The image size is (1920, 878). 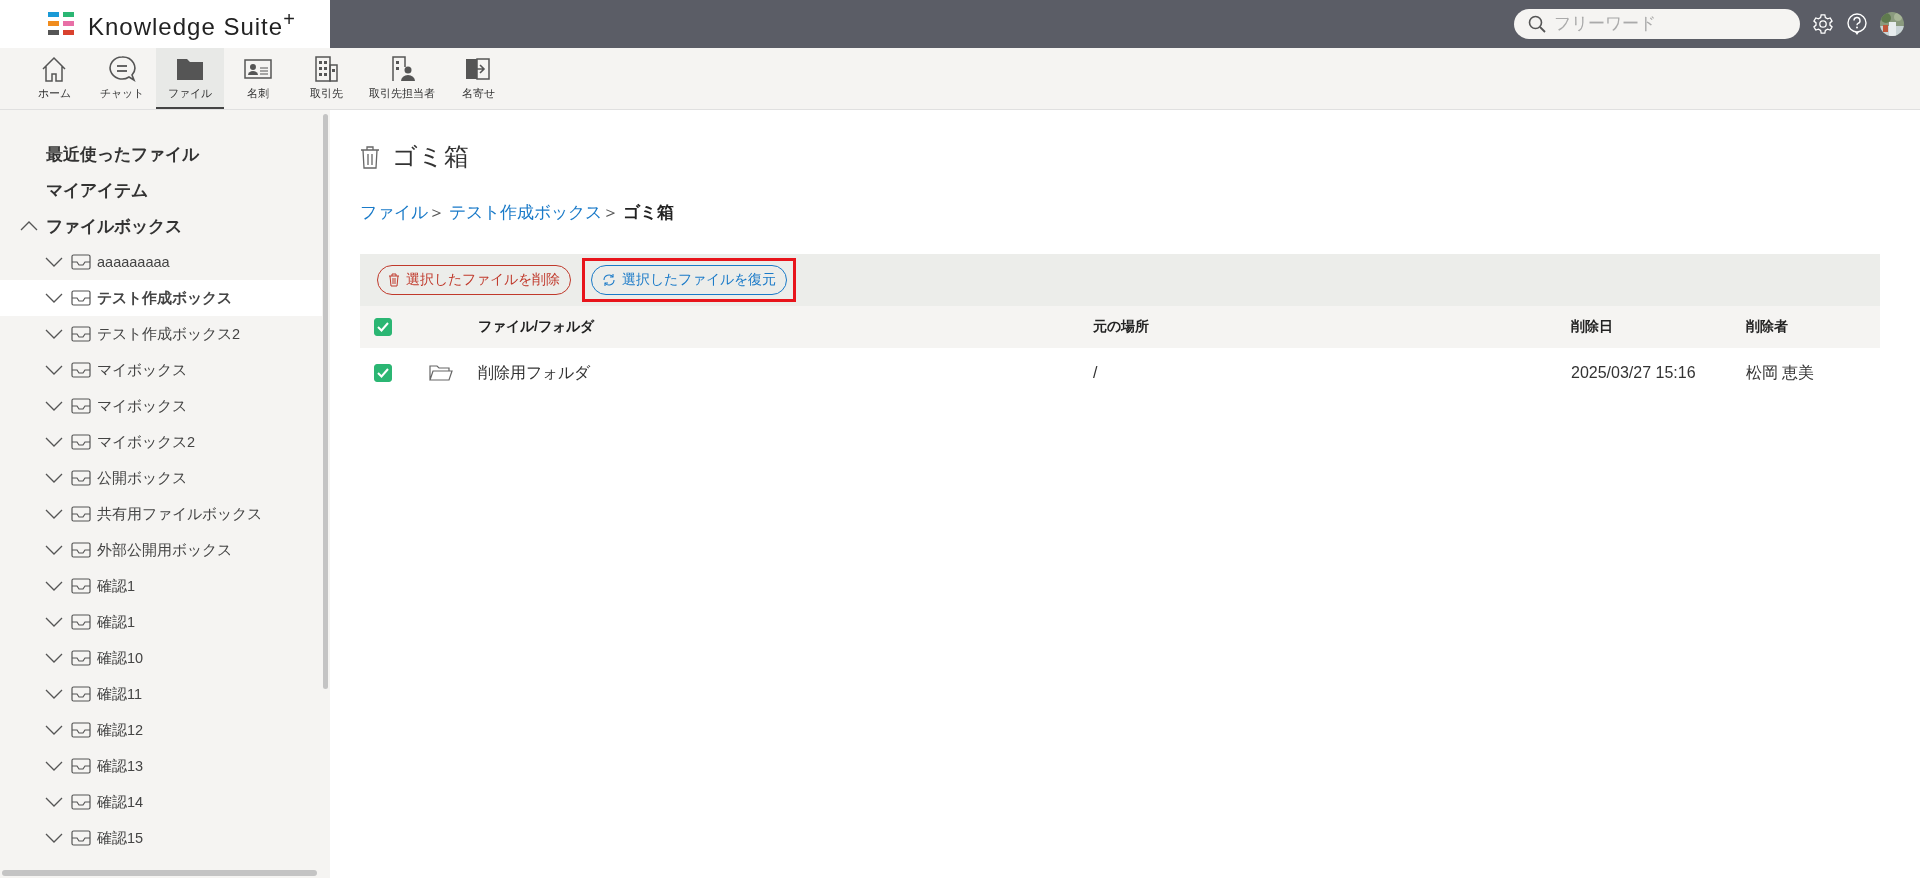 What do you see at coordinates (1780, 372) in the screenshot?
I see `table-cell: 松岡 恵美` at bounding box center [1780, 372].